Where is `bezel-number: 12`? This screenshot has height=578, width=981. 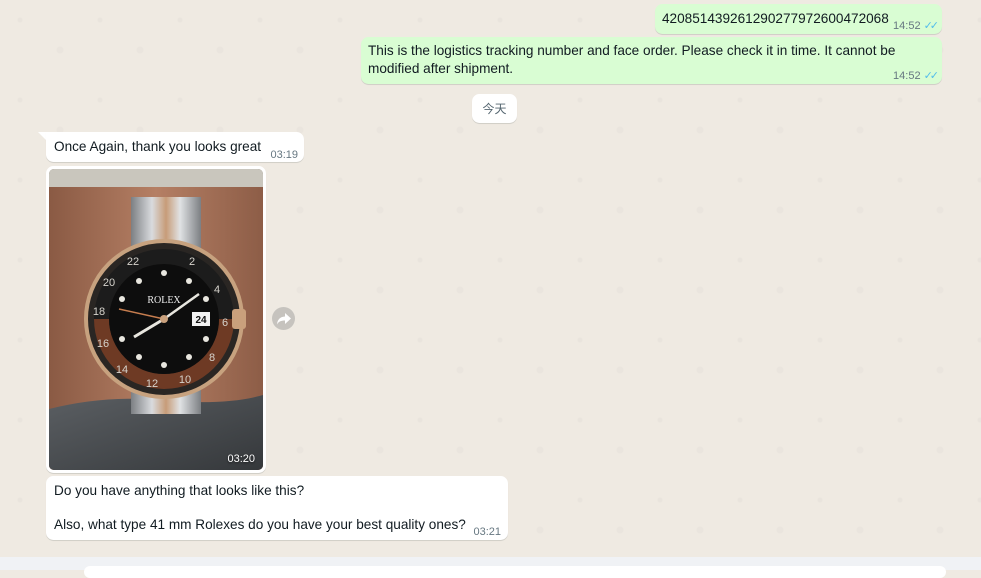
bezel-number: 12 is located at coordinates (152, 384).